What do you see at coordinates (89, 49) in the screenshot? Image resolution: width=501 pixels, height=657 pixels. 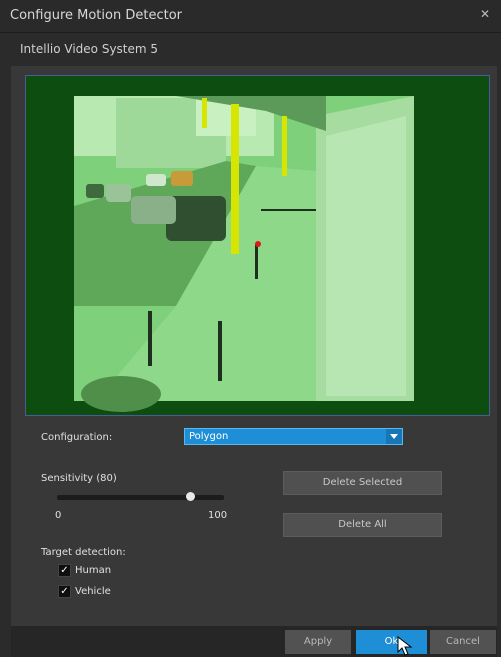 I see `system-name: Intellio Video System 5` at bounding box center [89, 49].